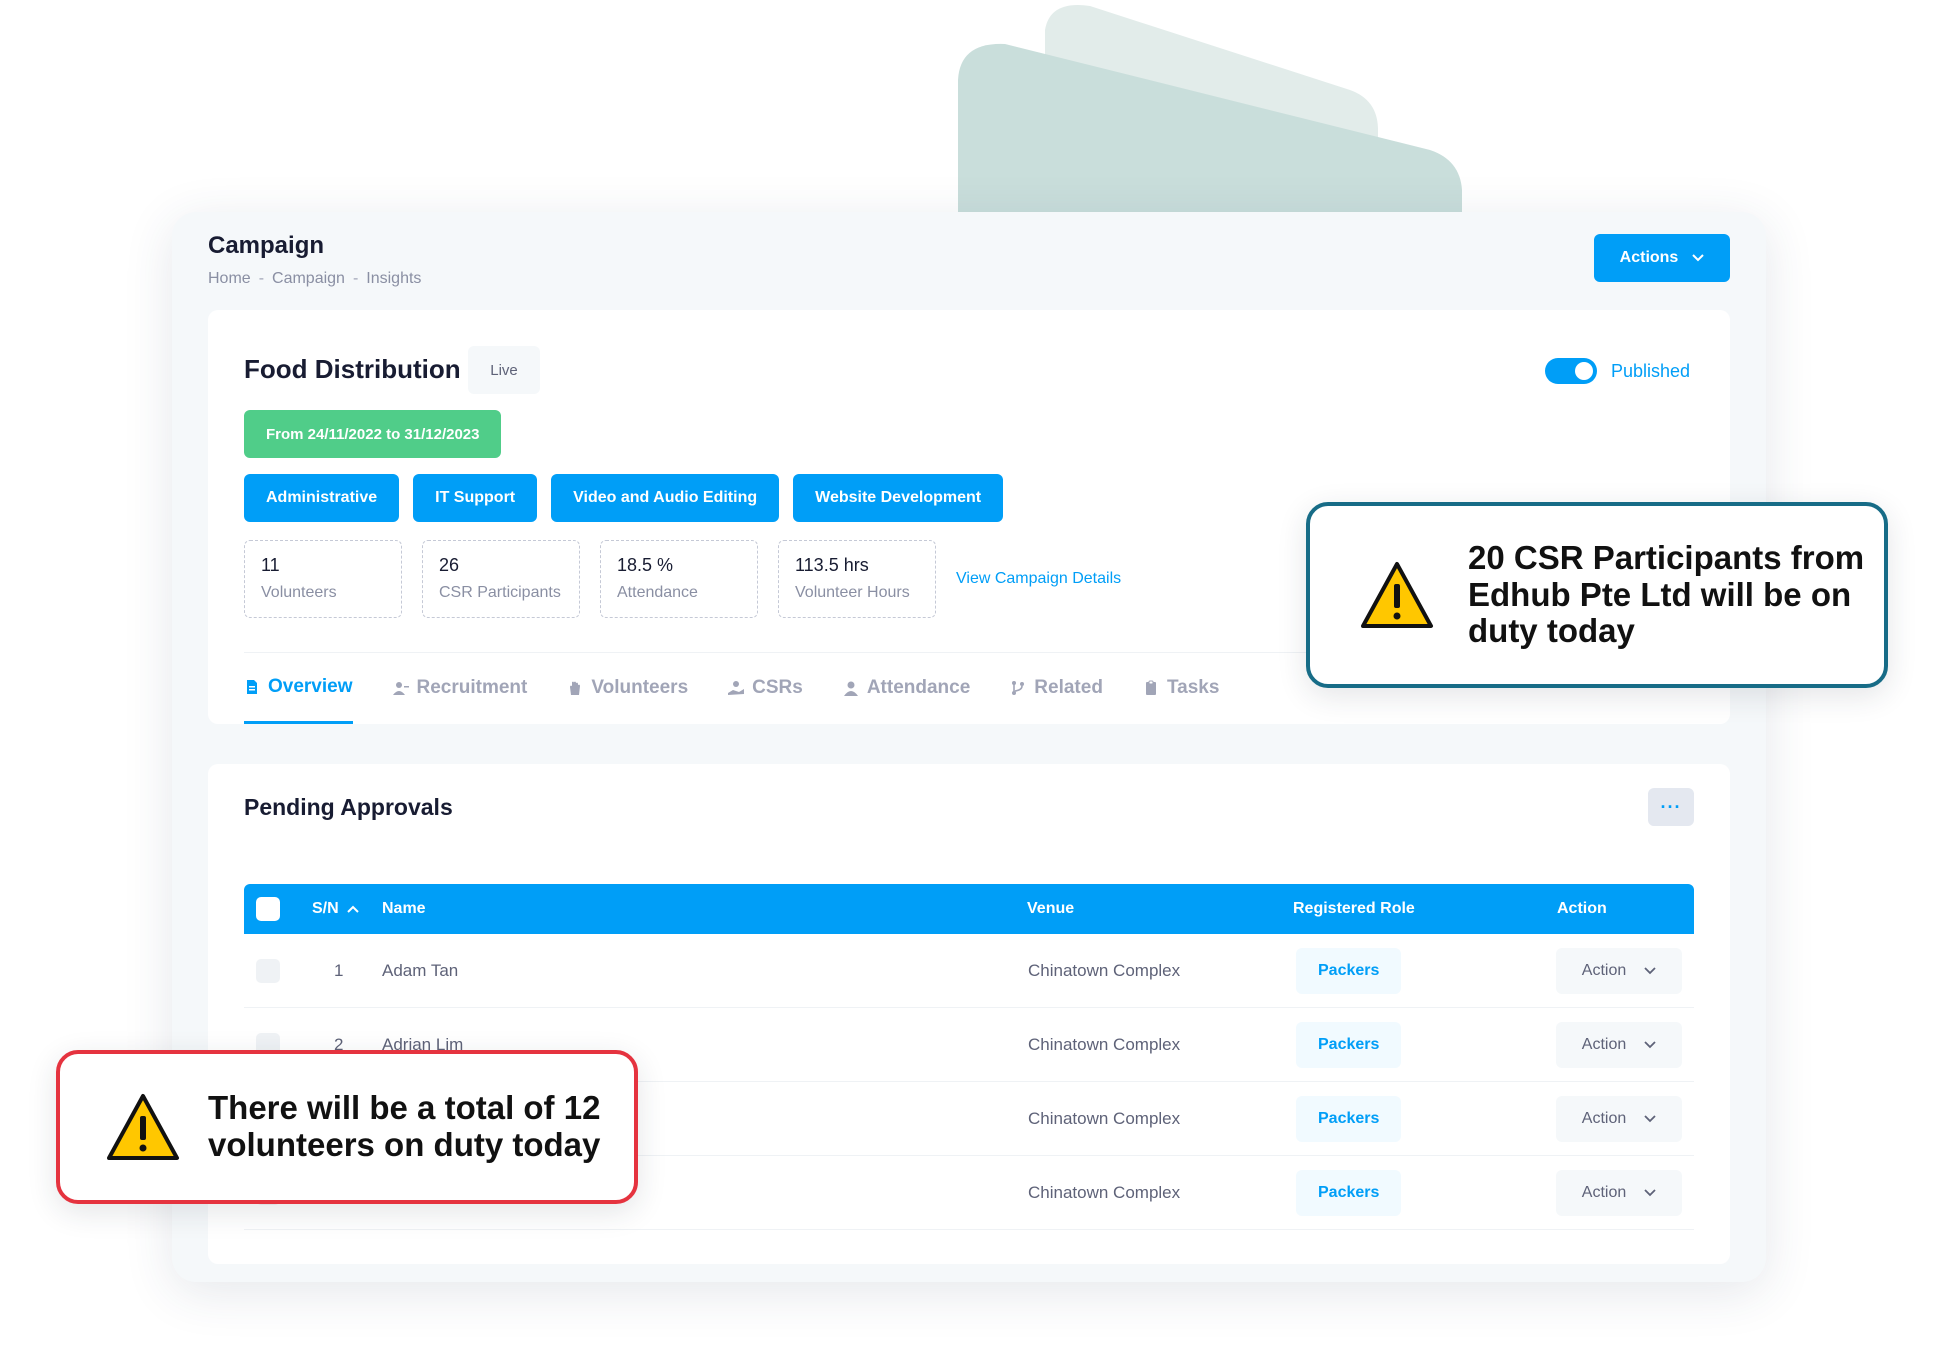 This screenshot has height=1354, width=1933. Describe the element at coordinates (1570, 371) in the screenshot. I see `toggle-switch` at that location.